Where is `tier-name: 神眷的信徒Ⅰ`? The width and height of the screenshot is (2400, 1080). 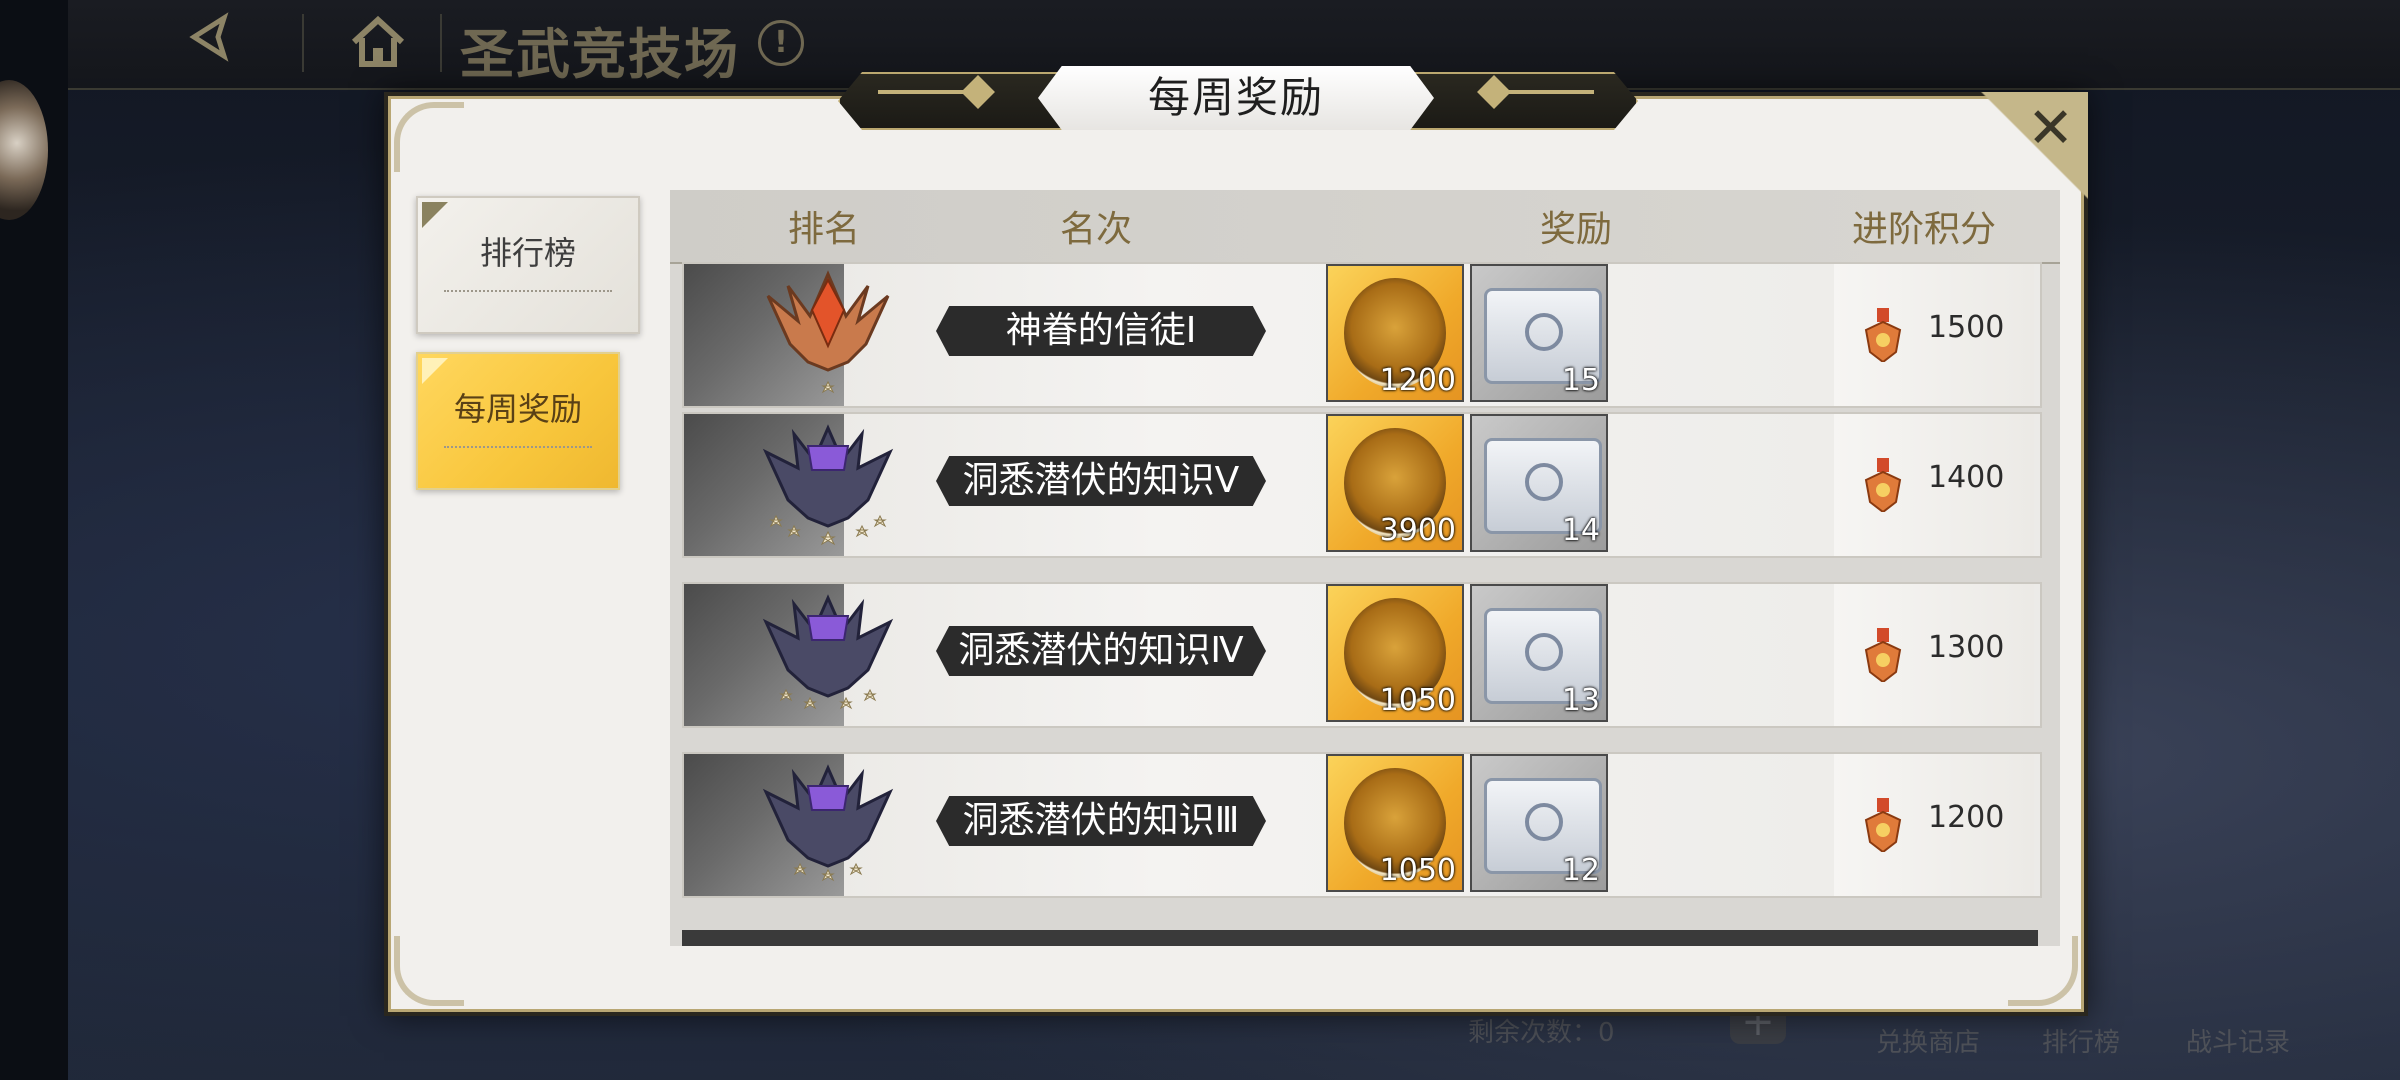
tier-name: 神眷的信徒Ⅰ is located at coordinates (1101, 331).